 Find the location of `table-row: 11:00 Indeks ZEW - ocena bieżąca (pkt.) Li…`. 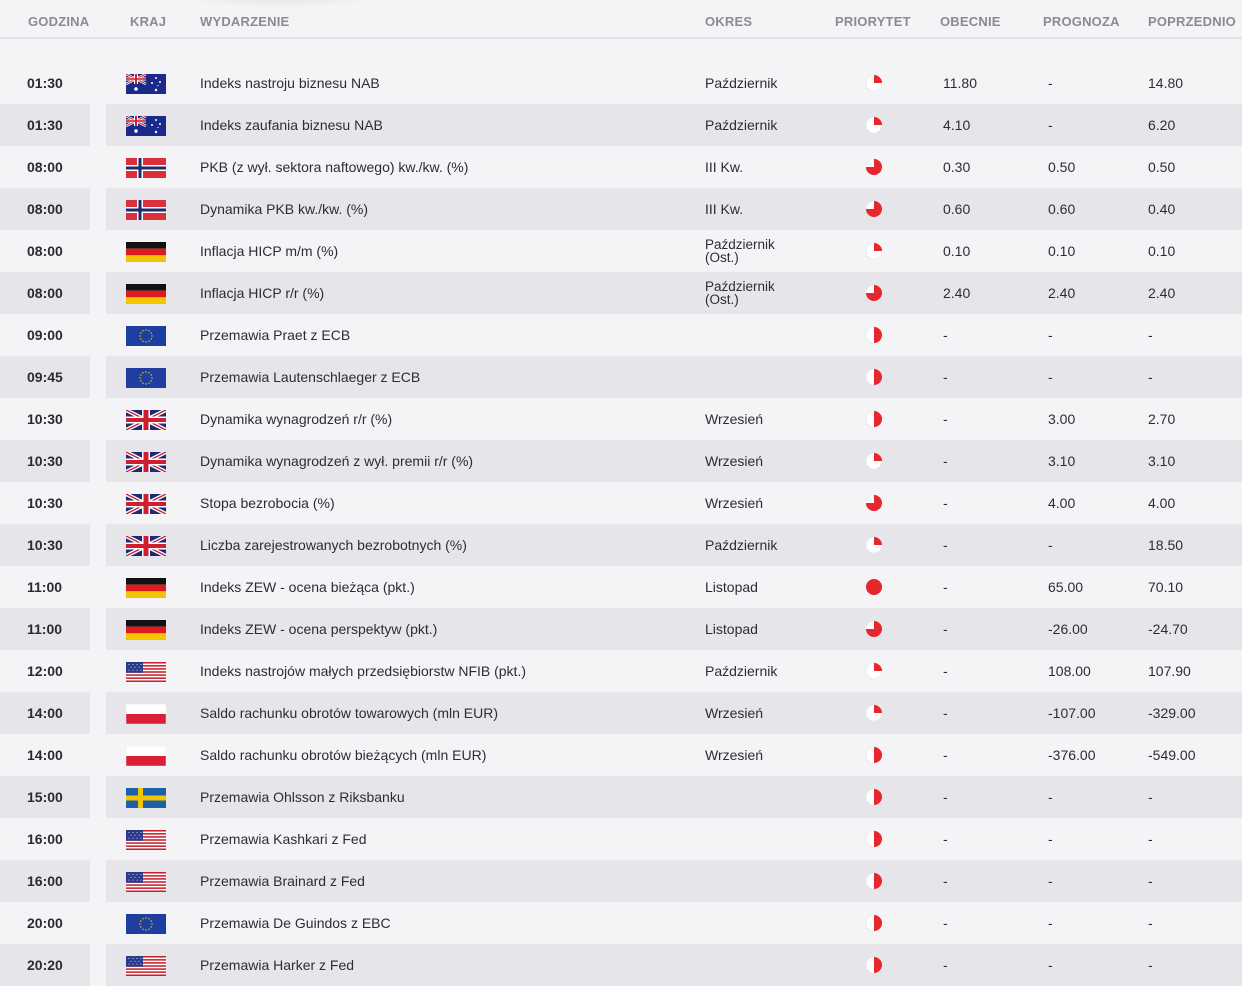

table-row: 11:00 Indeks ZEW - ocena bieżąca (pkt.) Li… is located at coordinates (621, 587).